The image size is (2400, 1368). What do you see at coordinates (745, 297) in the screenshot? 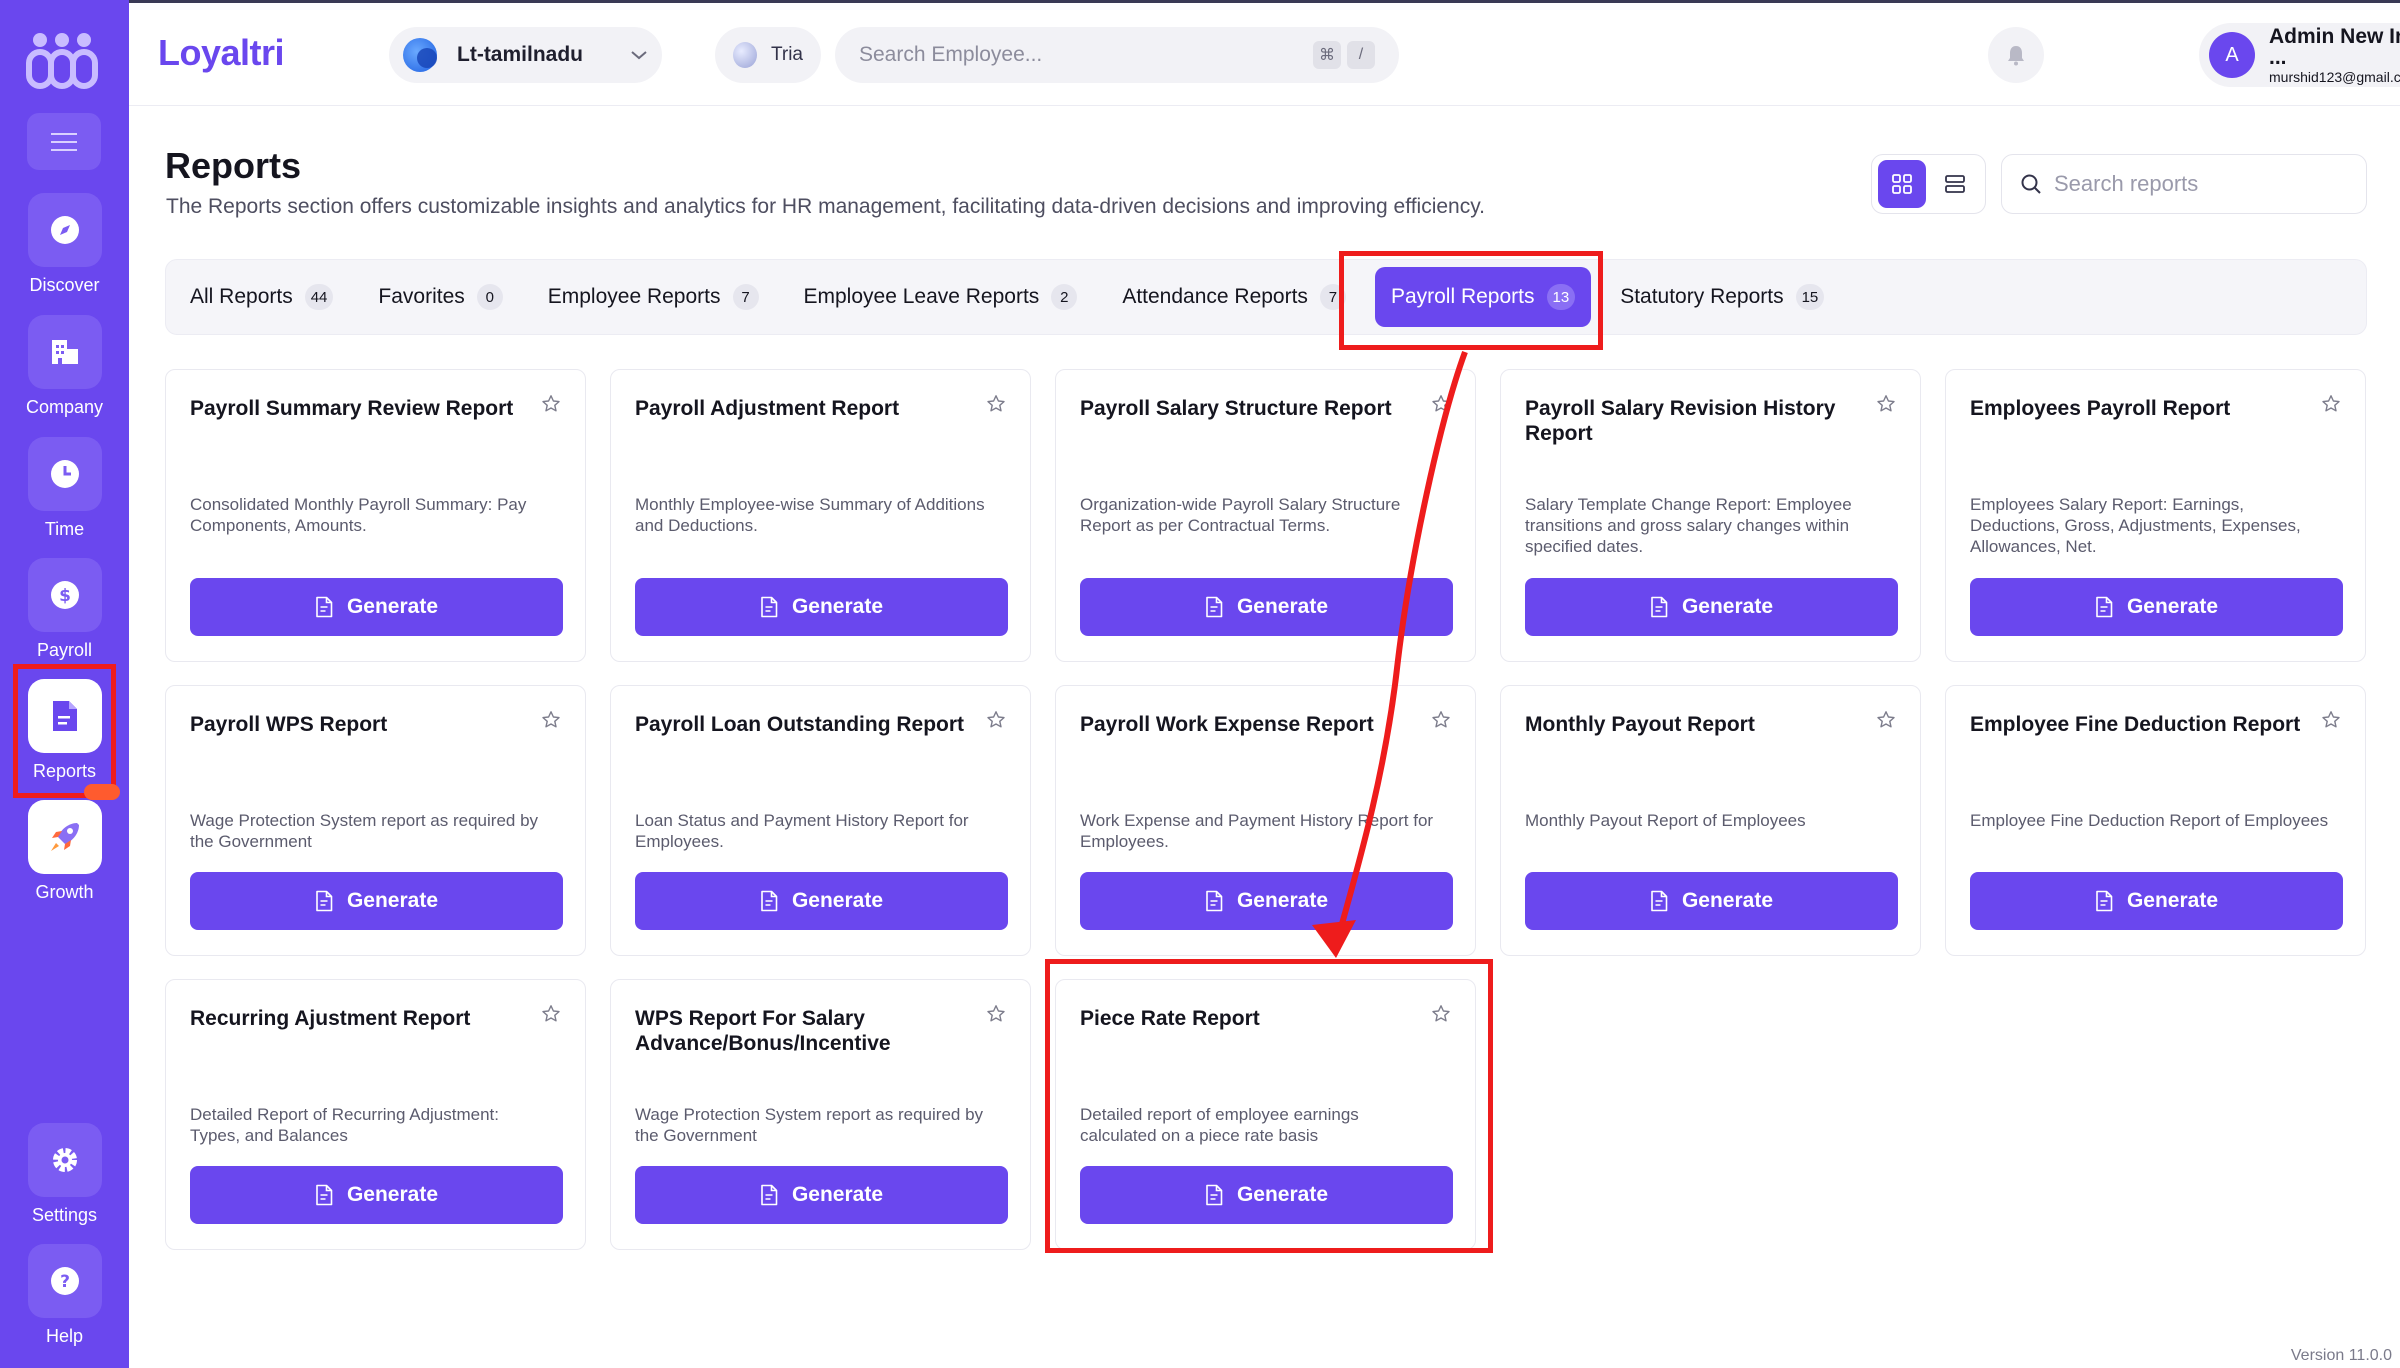
I see `tab-count: 7` at bounding box center [745, 297].